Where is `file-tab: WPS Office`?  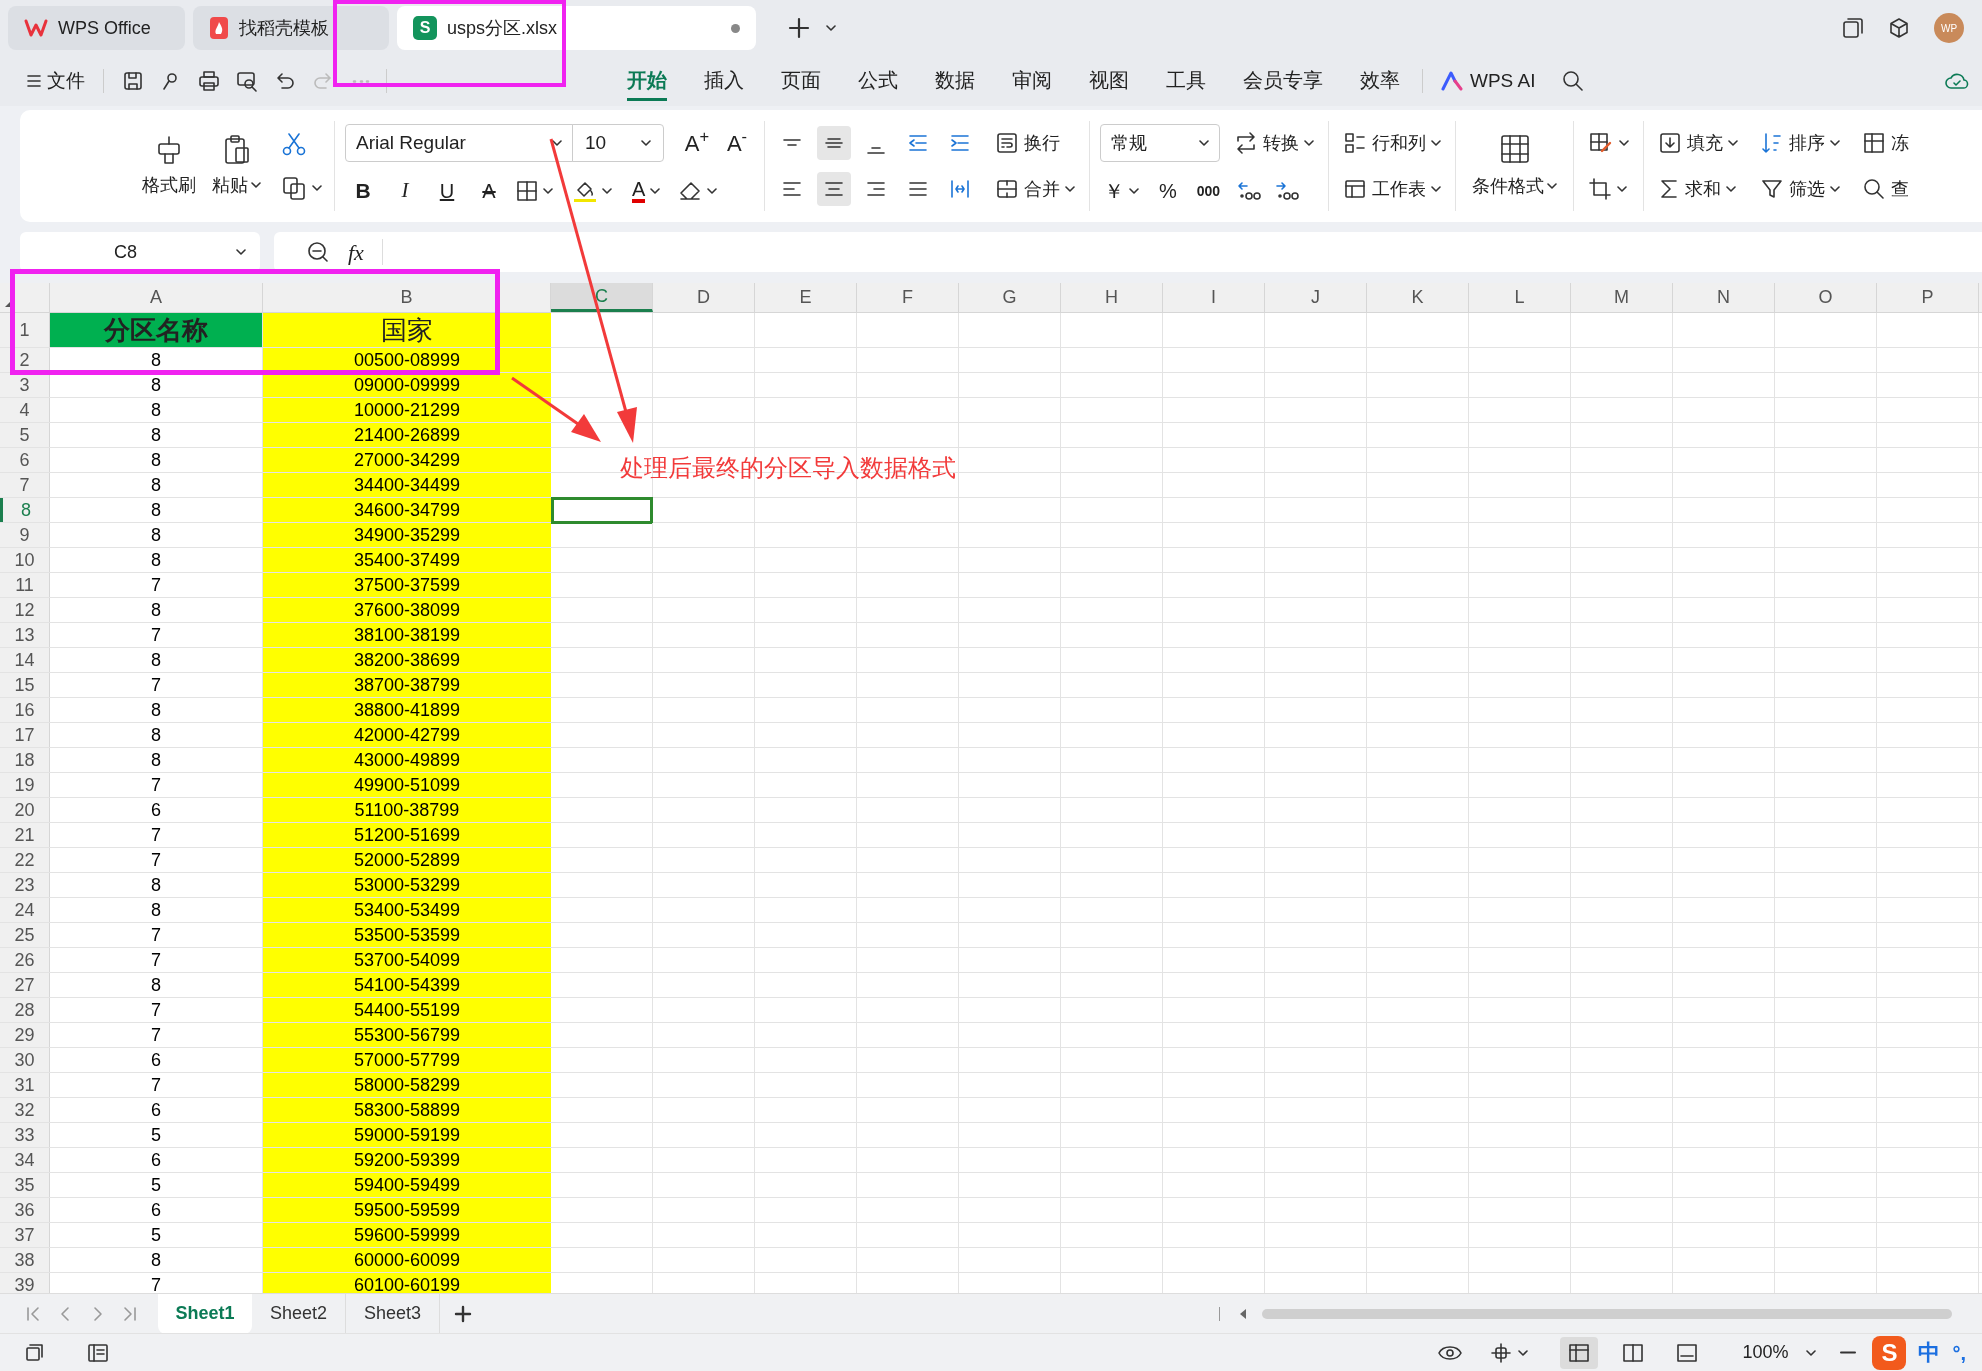 file-tab: WPS Office is located at coordinates (96, 28).